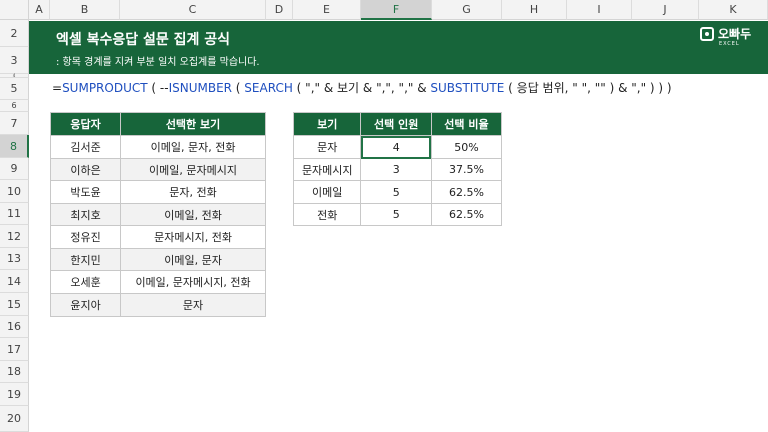 The width and height of the screenshot is (768, 432). What do you see at coordinates (327, 192) in the screenshot?
I see `option-cell: 이메일` at bounding box center [327, 192].